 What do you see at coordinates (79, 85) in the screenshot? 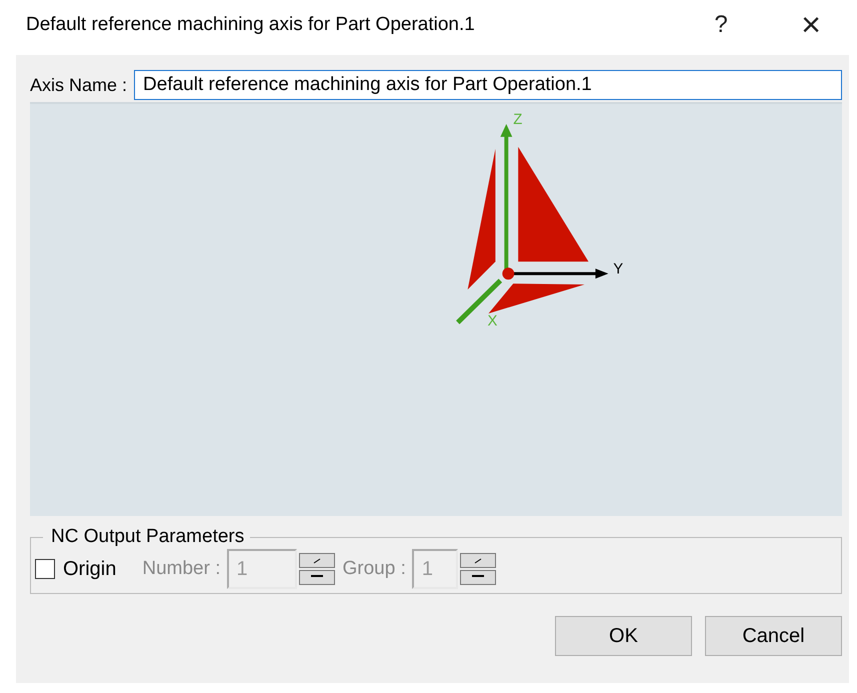
I see `axis-name-label: Axis Name :` at bounding box center [79, 85].